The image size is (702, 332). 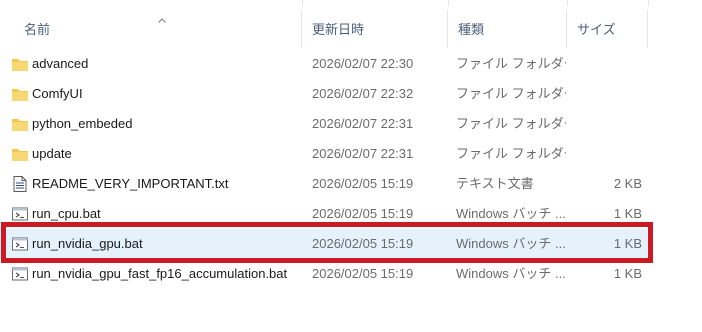 I want to click on file-name: update, so click(x=52, y=153).